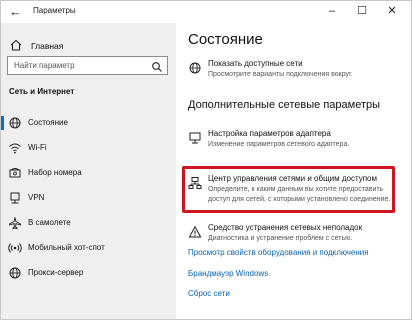 This screenshot has width=412, height=320. Describe the element at coordinates (15, 148) in the screenshot. I see `wifi-icon` at that location.